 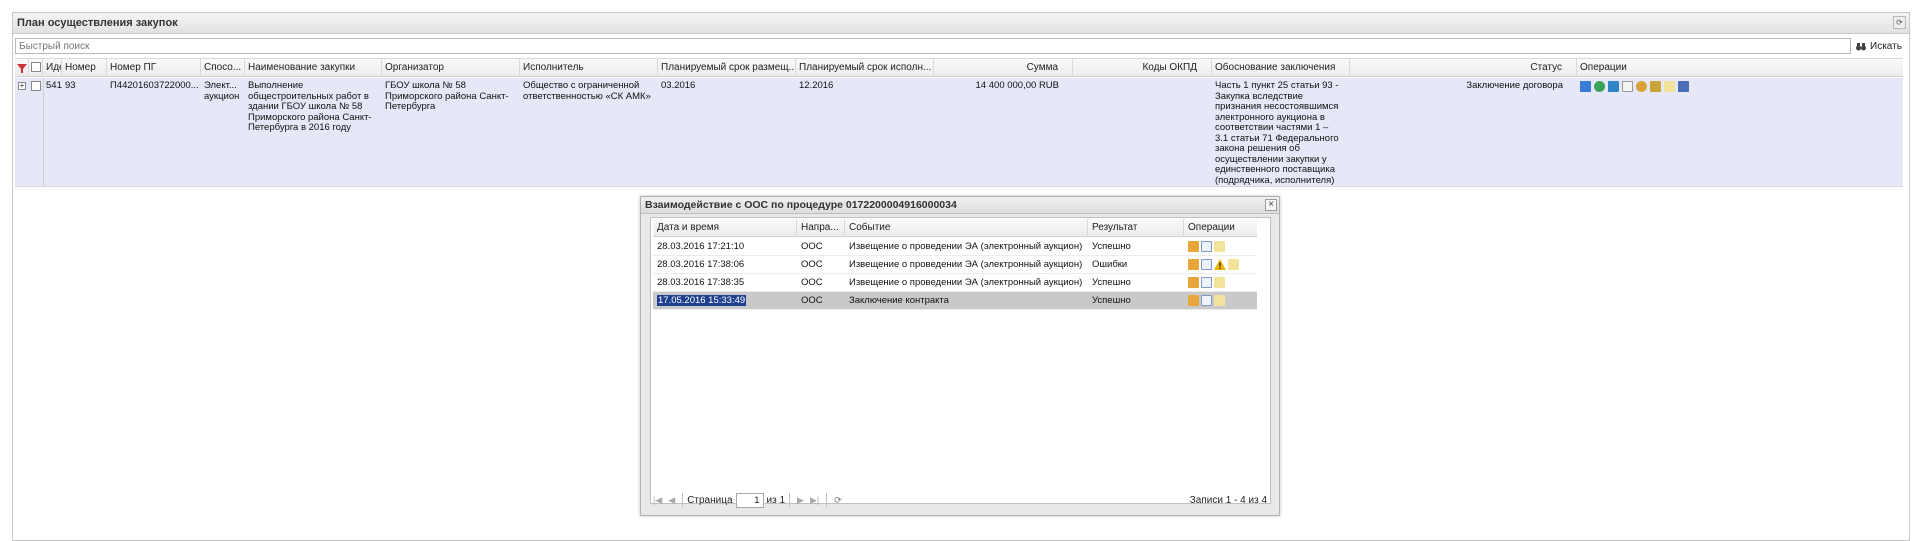 I want to click on first-page-icon: |◀, so click(x=657, y=500).